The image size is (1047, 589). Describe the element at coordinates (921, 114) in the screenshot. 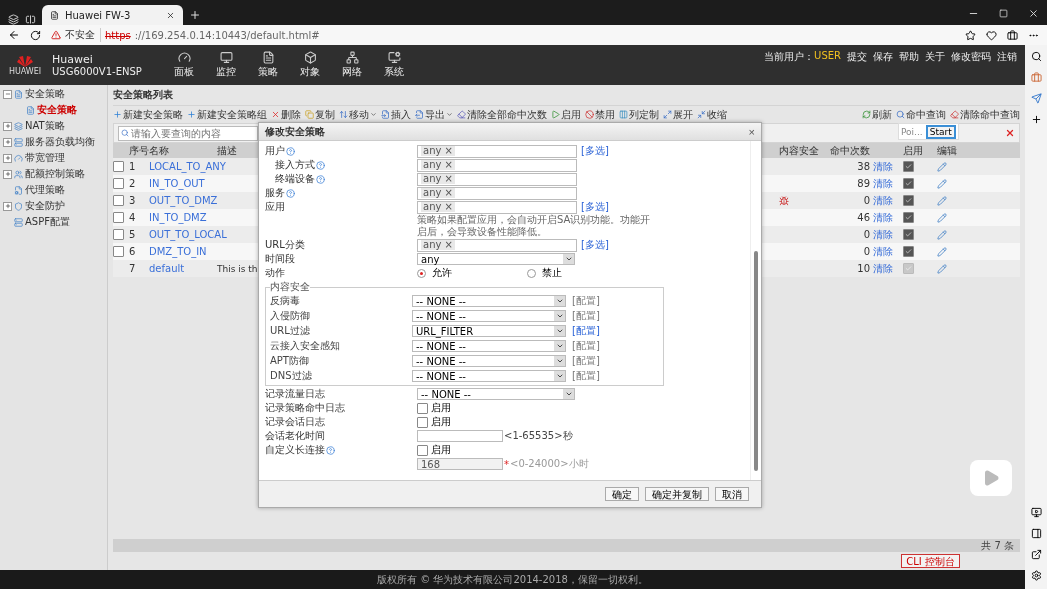

I see `toolbar-button: 命中查询` at that location.